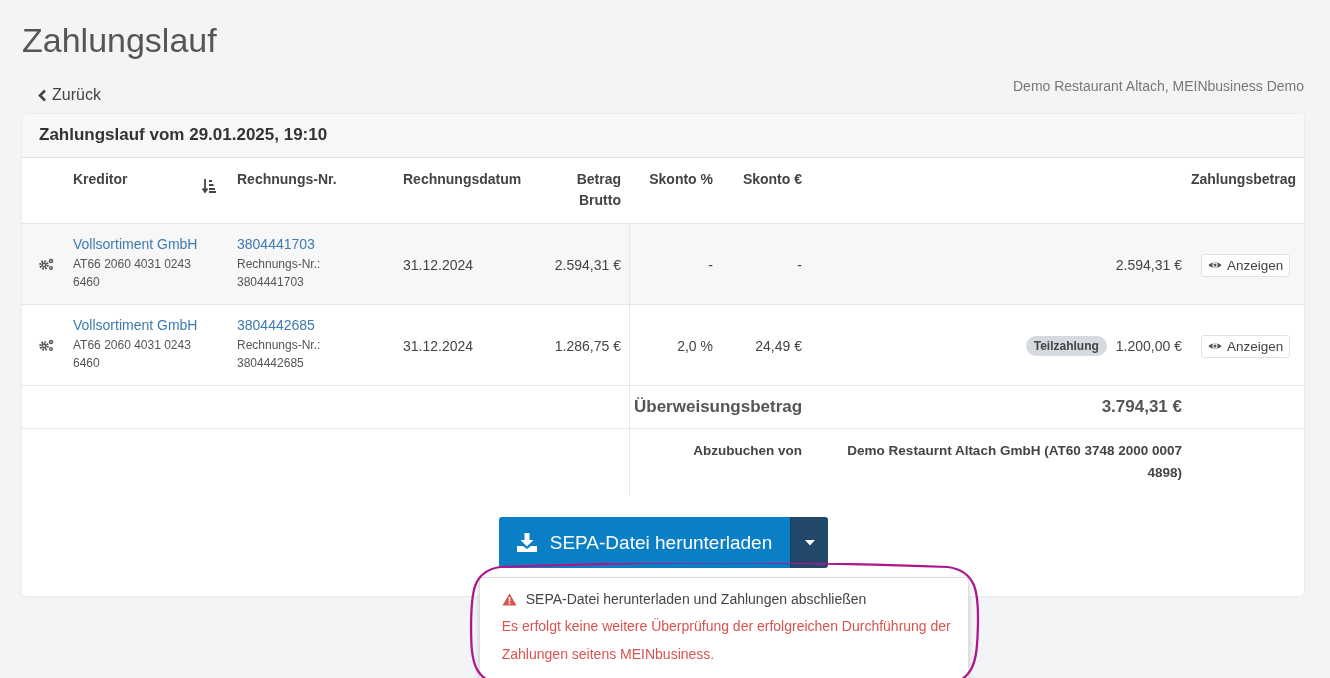 This screenshot has height=678, width=1330. What do you see at coordinates (120, 40) in the screenshot?
I see `page-title: Zahlungslauf` at bounding box center [120, 40].